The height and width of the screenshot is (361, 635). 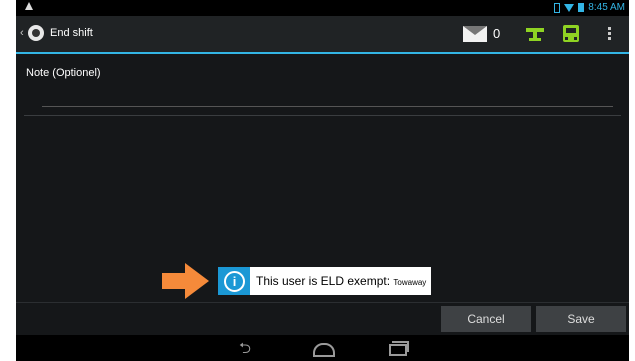 I want to click on action-bar: ‹ End shift 0, so click(x=322, y=35).